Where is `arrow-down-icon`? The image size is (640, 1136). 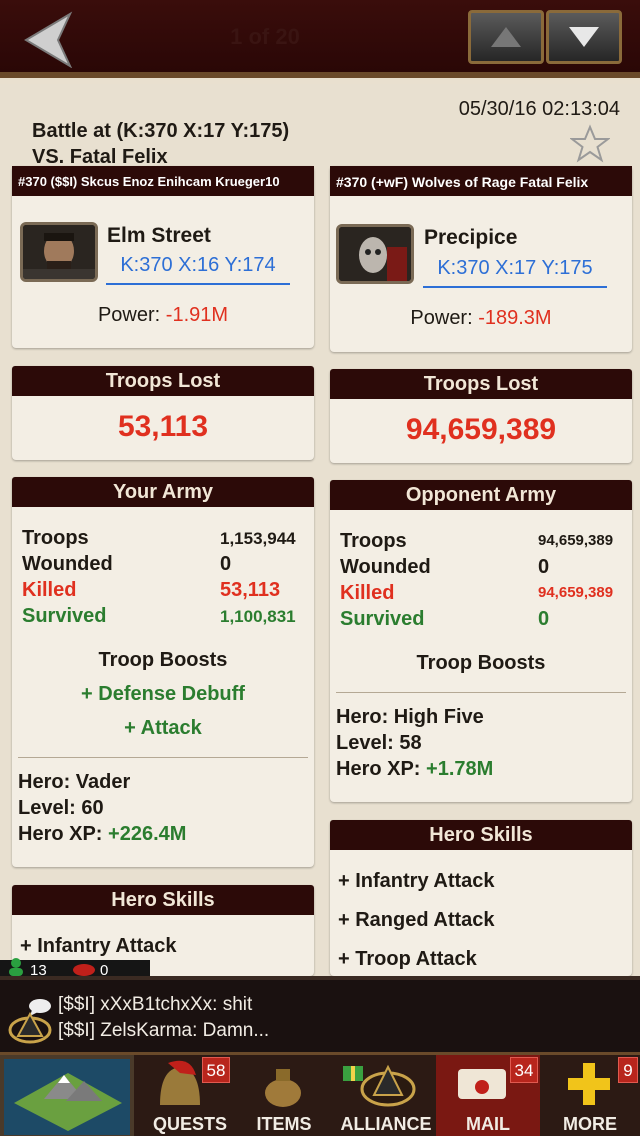 arrow-down-icon is located at coordinates (584, 37).